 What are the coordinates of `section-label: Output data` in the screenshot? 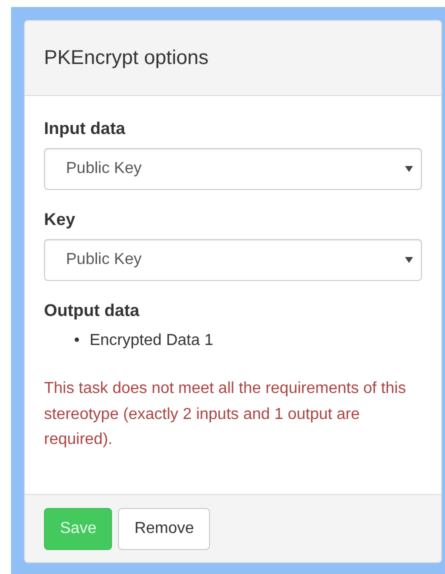 It's located at (92, 311).